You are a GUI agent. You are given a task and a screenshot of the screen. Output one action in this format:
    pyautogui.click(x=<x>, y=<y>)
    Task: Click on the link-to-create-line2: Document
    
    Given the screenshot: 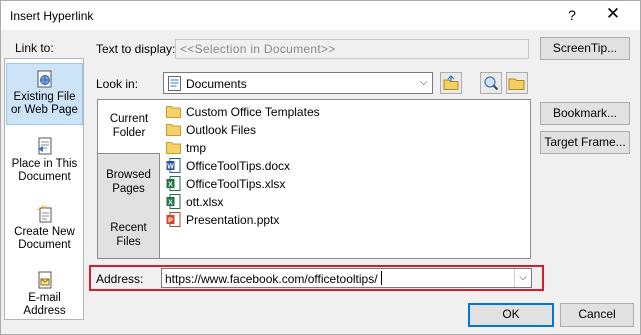 What is the action you would take?
    pyautogui.click(x=44, y=245)
    